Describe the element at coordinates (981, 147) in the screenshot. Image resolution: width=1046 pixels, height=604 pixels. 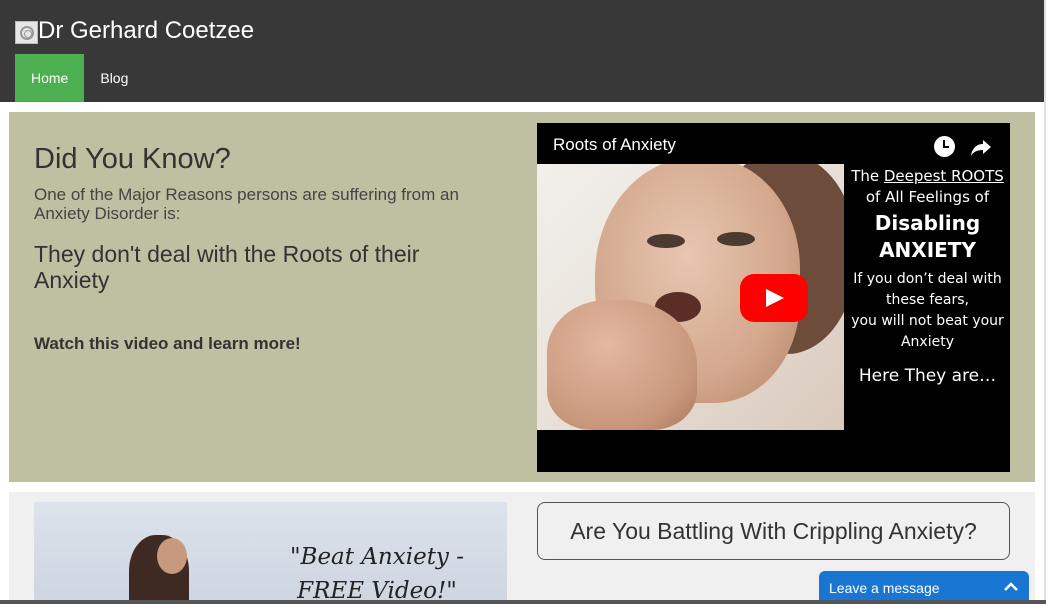
I see `share-icon` at that location.